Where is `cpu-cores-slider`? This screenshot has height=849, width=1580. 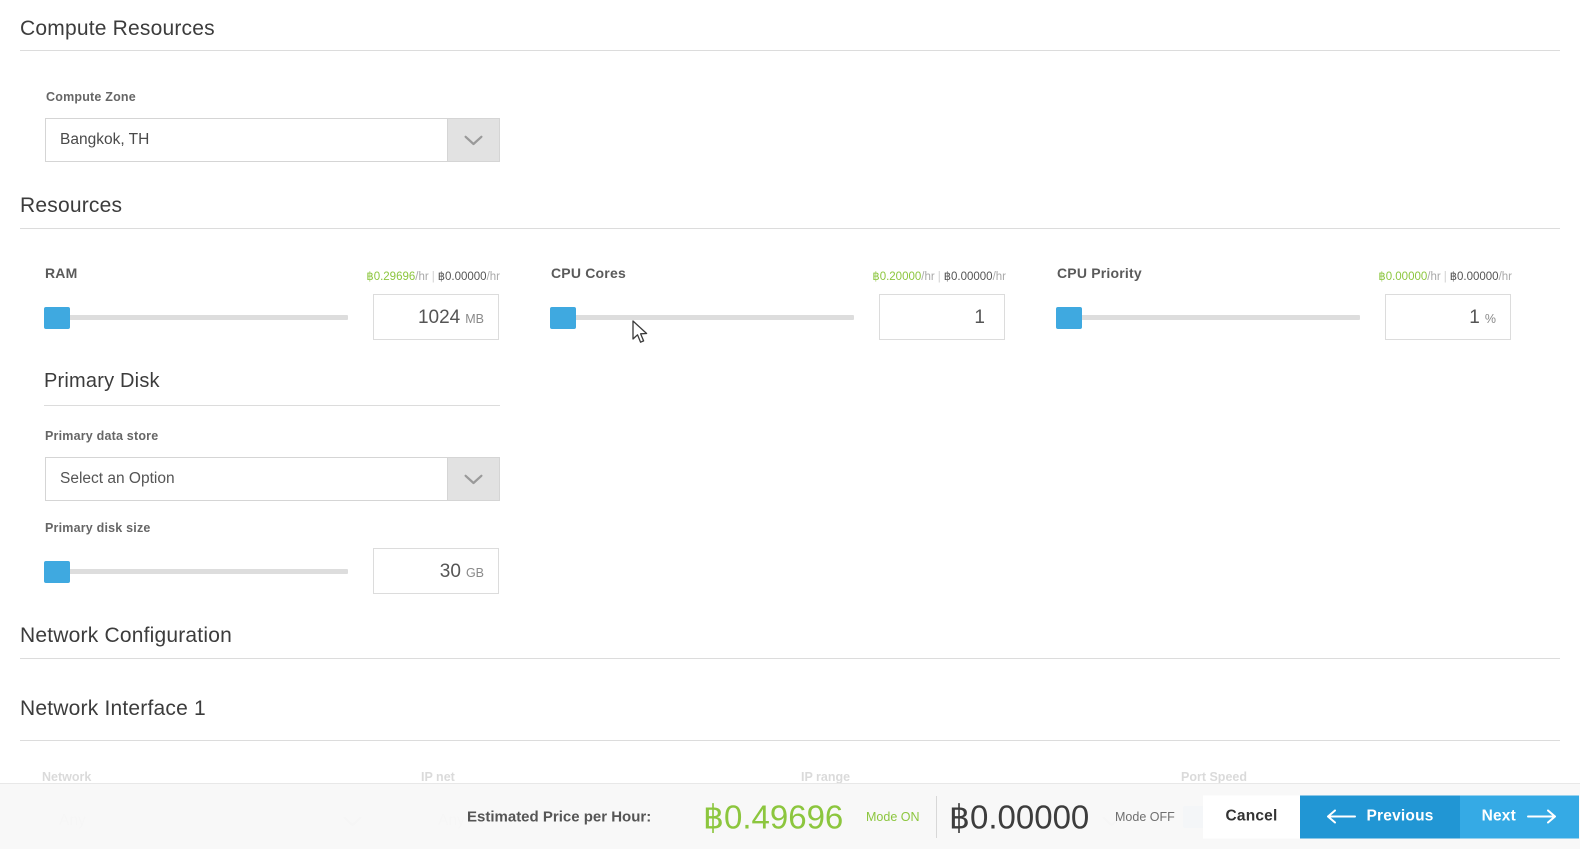 cpu-cores-slider is located at coordinates (702, 317).